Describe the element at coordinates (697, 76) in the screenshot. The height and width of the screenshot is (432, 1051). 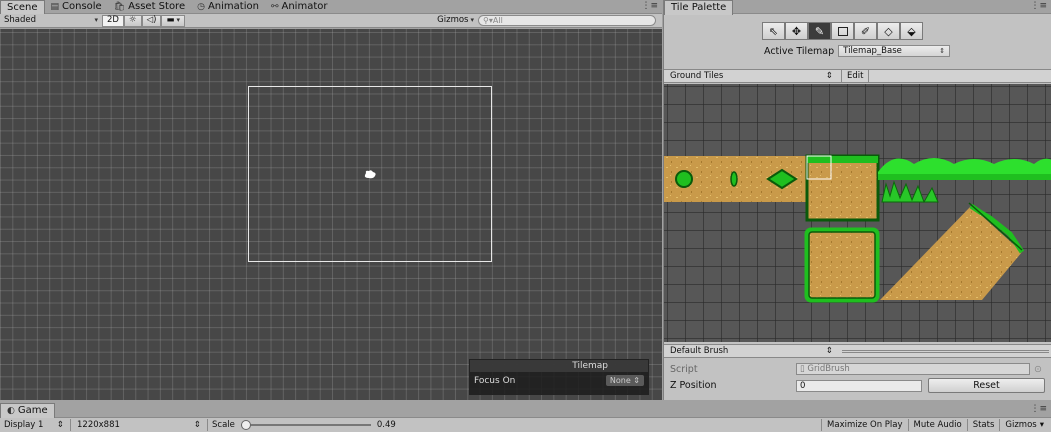
I see `palette-name: Ground Tiles` at that location.